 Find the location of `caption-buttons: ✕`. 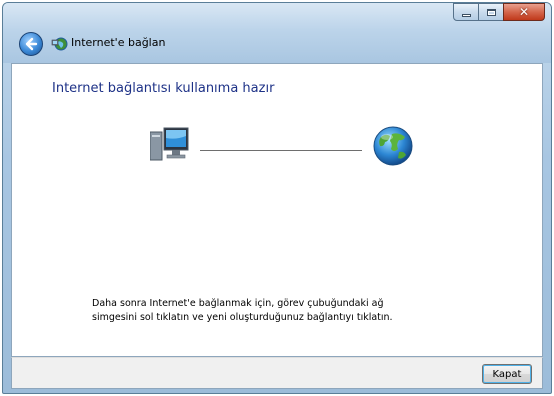

caption-buttons: ✕ is located at coordinates (499, 12).